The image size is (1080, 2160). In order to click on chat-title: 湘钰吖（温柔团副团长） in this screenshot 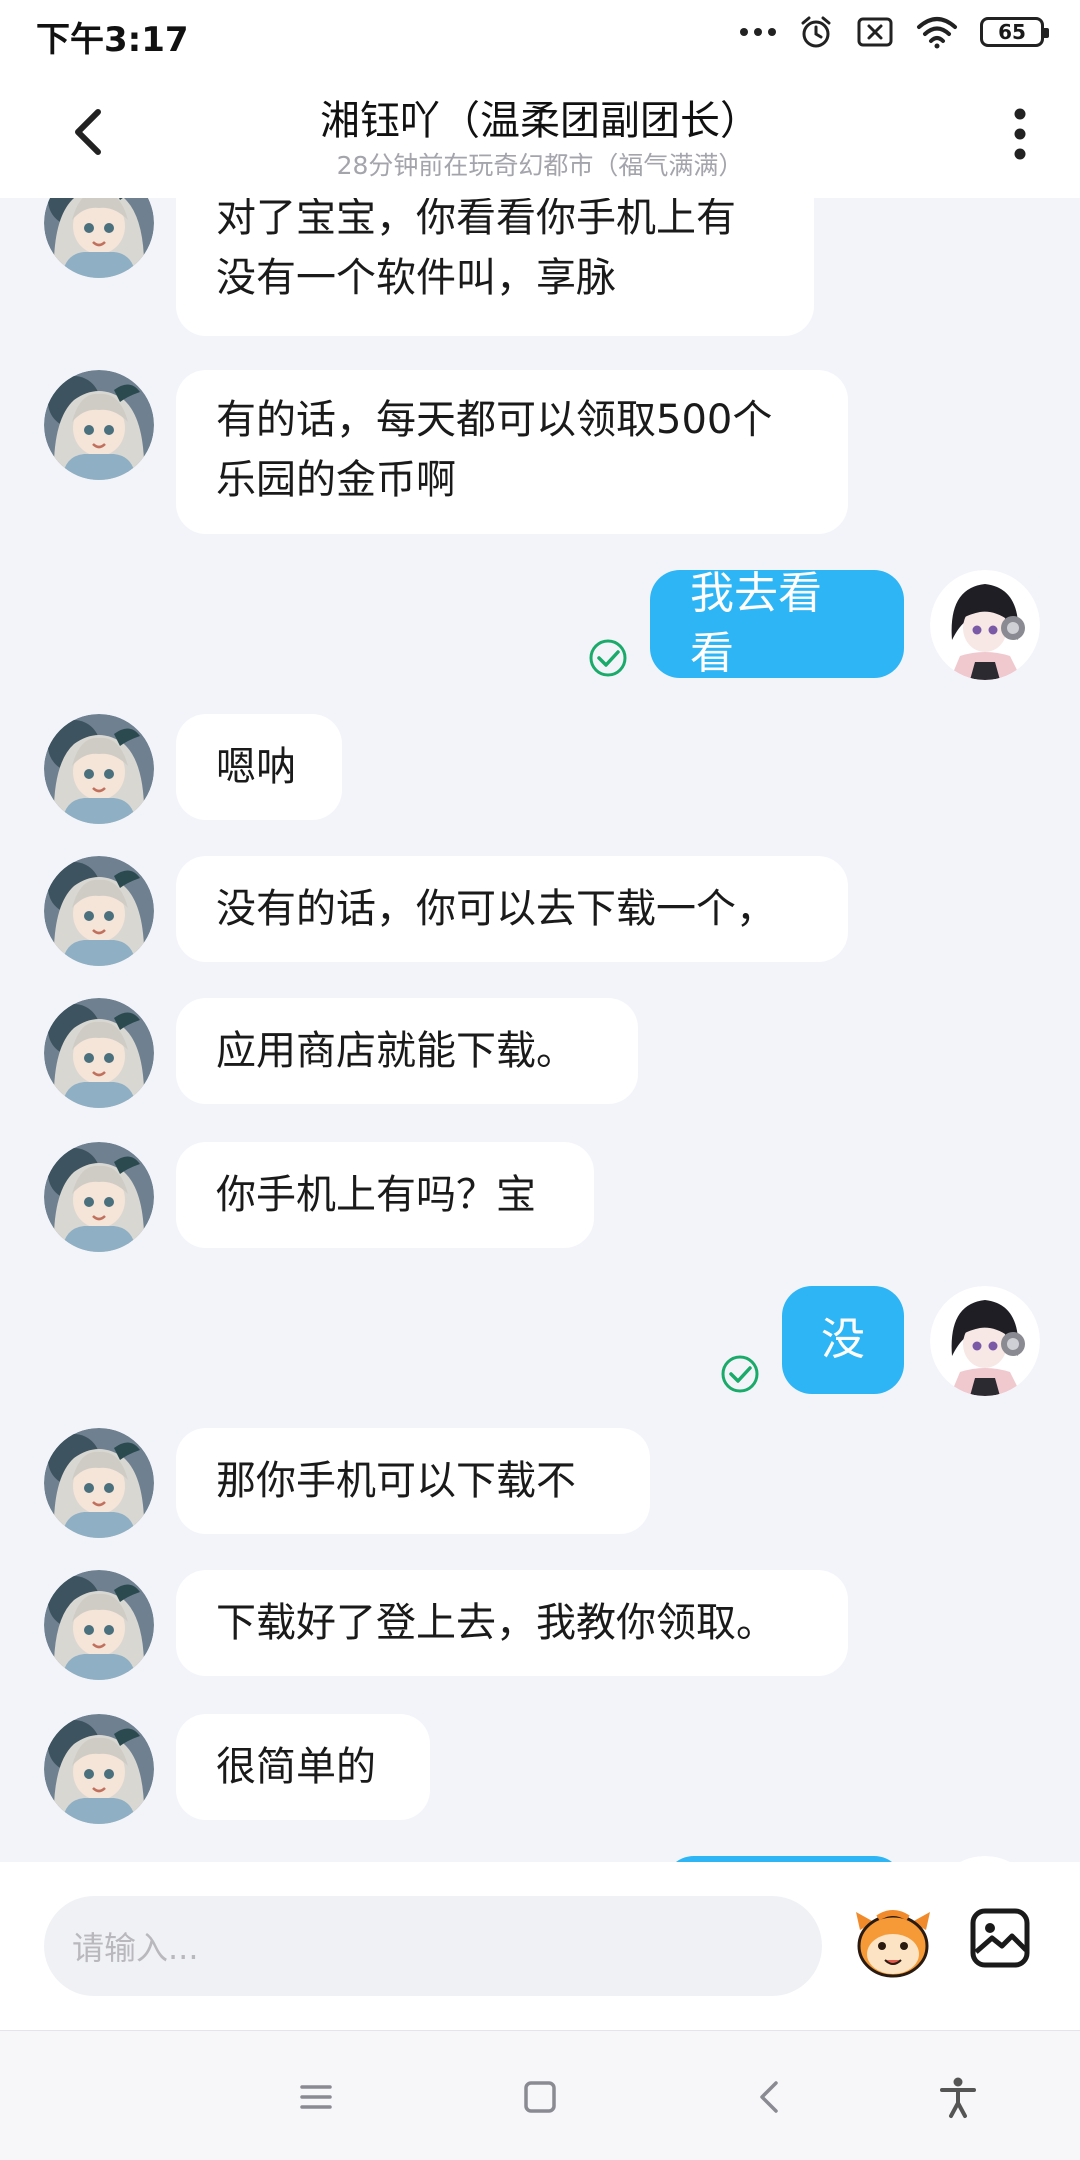, I will do `click(540, 117)`.